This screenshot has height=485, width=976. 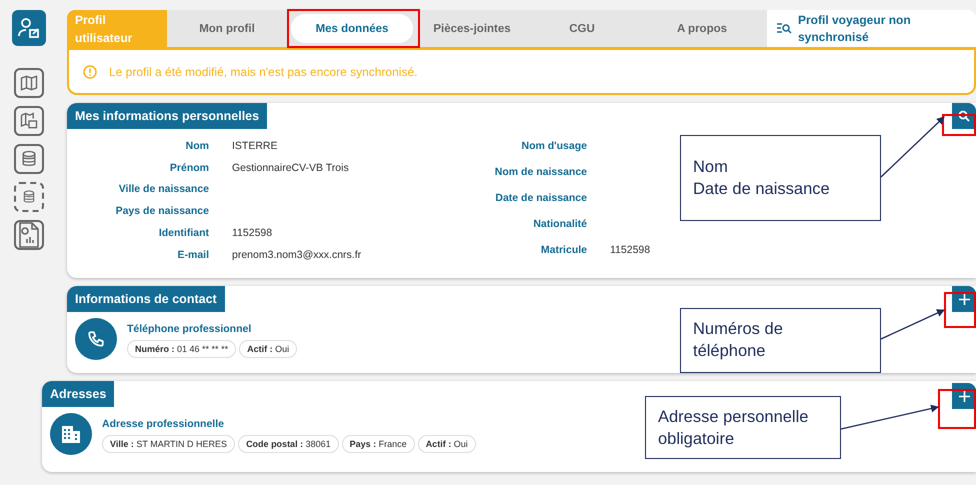 I want to click on app-title: Profil utilisateur, so click(x=117, y=28).